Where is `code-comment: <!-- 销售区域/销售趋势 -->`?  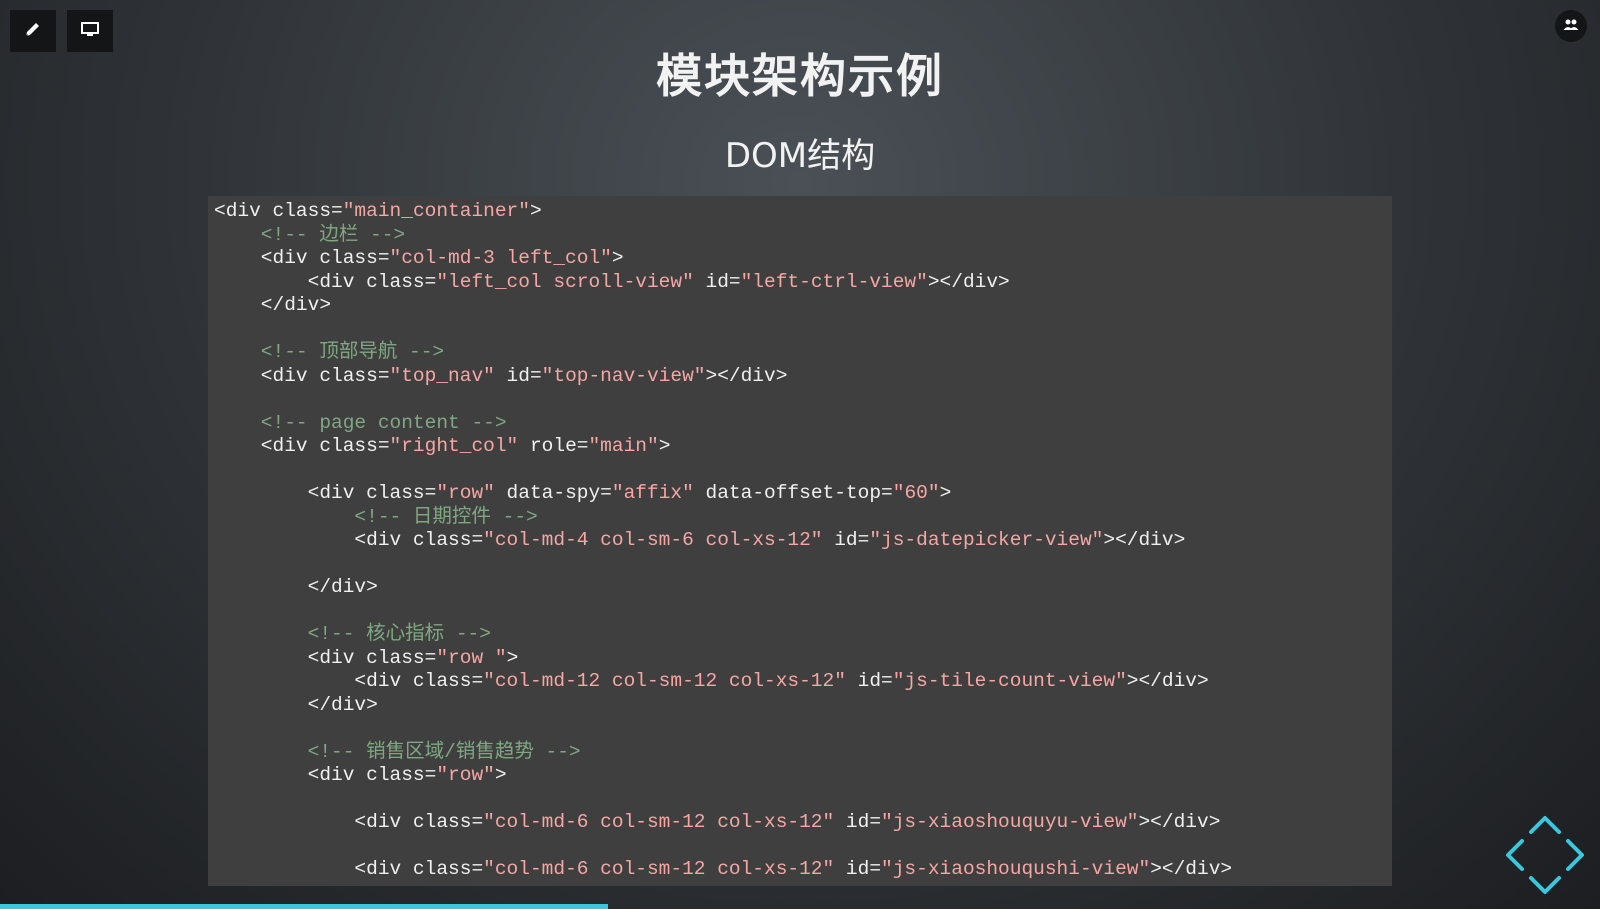
code-comment: <!-- 销售区域/销售趋势 --> is located at coordinates (397, 751).